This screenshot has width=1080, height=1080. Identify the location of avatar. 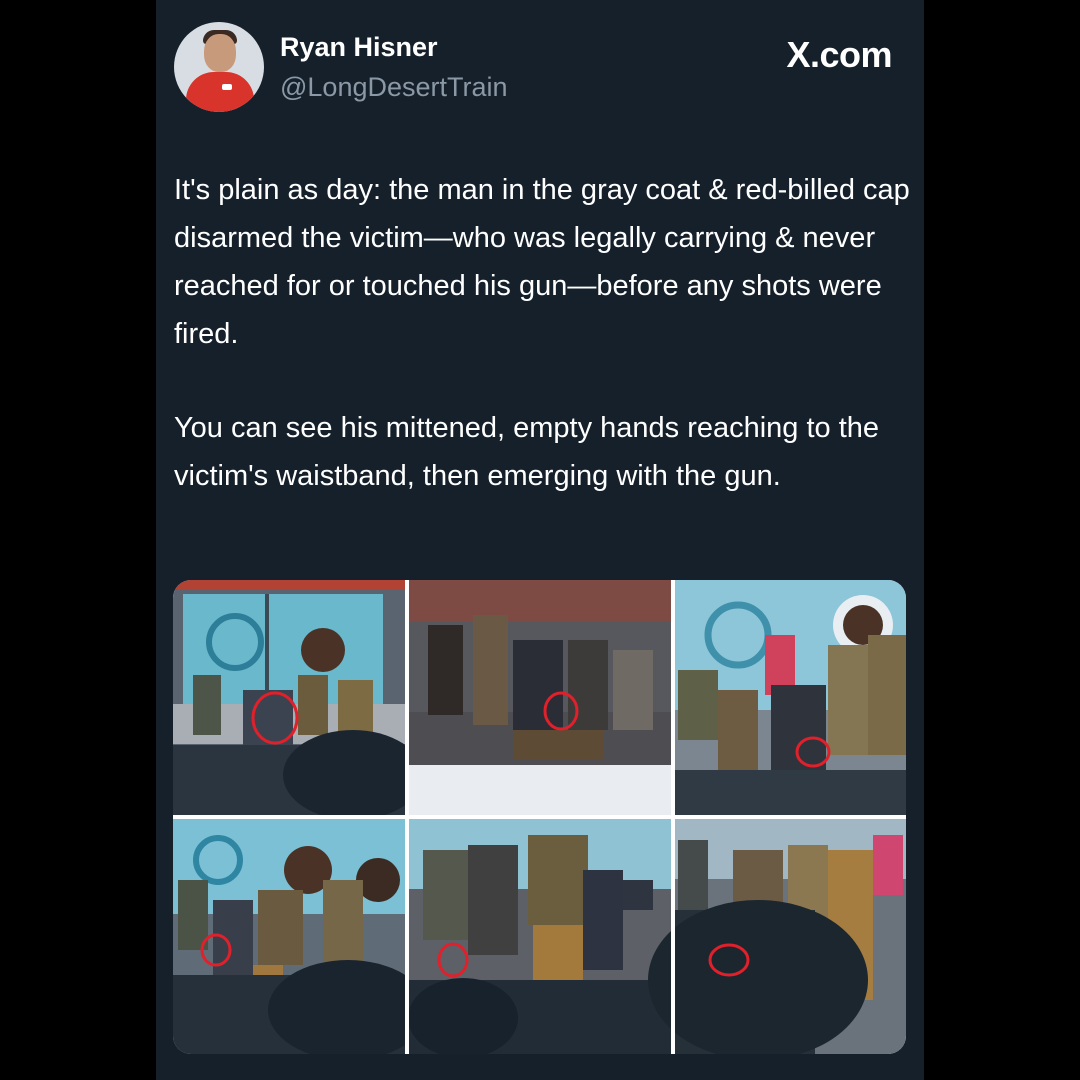
(219, 67).